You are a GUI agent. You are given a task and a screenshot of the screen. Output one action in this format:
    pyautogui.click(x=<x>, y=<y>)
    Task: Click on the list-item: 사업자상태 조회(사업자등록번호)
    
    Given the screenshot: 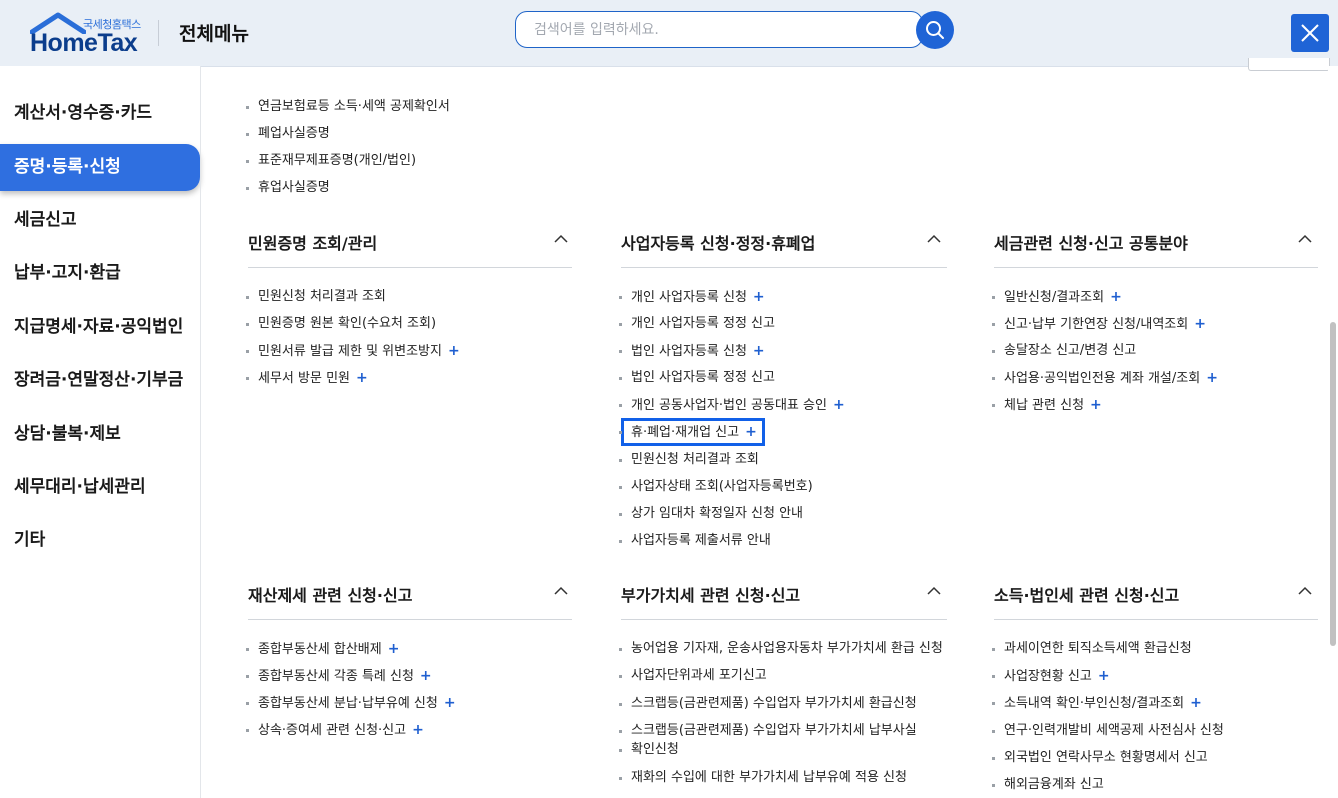 What is the action you would take?
    pyautogui.click(x=716, y=487)
    